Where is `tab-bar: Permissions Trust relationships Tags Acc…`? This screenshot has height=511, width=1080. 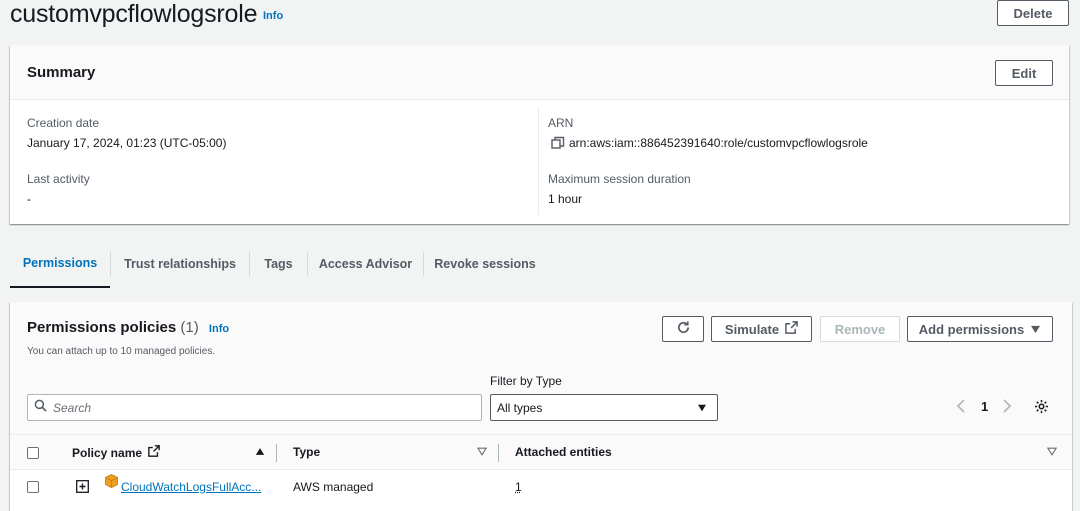 tab-bar: Permissions Trust relationships Tags Acc… is located at coordinates (545, 264).